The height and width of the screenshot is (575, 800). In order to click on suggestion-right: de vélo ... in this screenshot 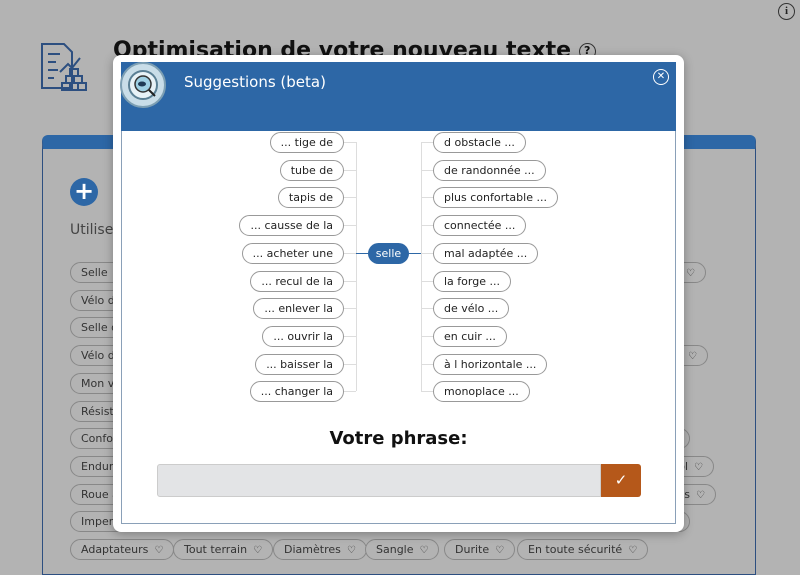, I will do `click(471, 309)`.